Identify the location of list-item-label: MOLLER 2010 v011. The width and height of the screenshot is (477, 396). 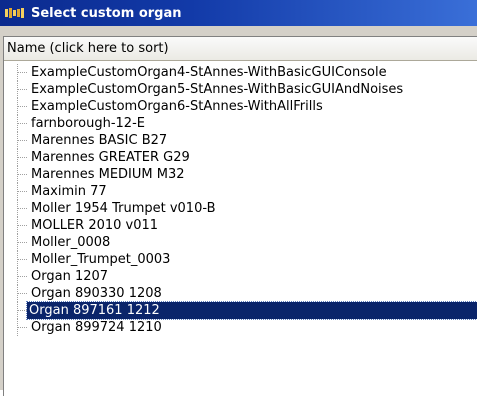
(95, 225).